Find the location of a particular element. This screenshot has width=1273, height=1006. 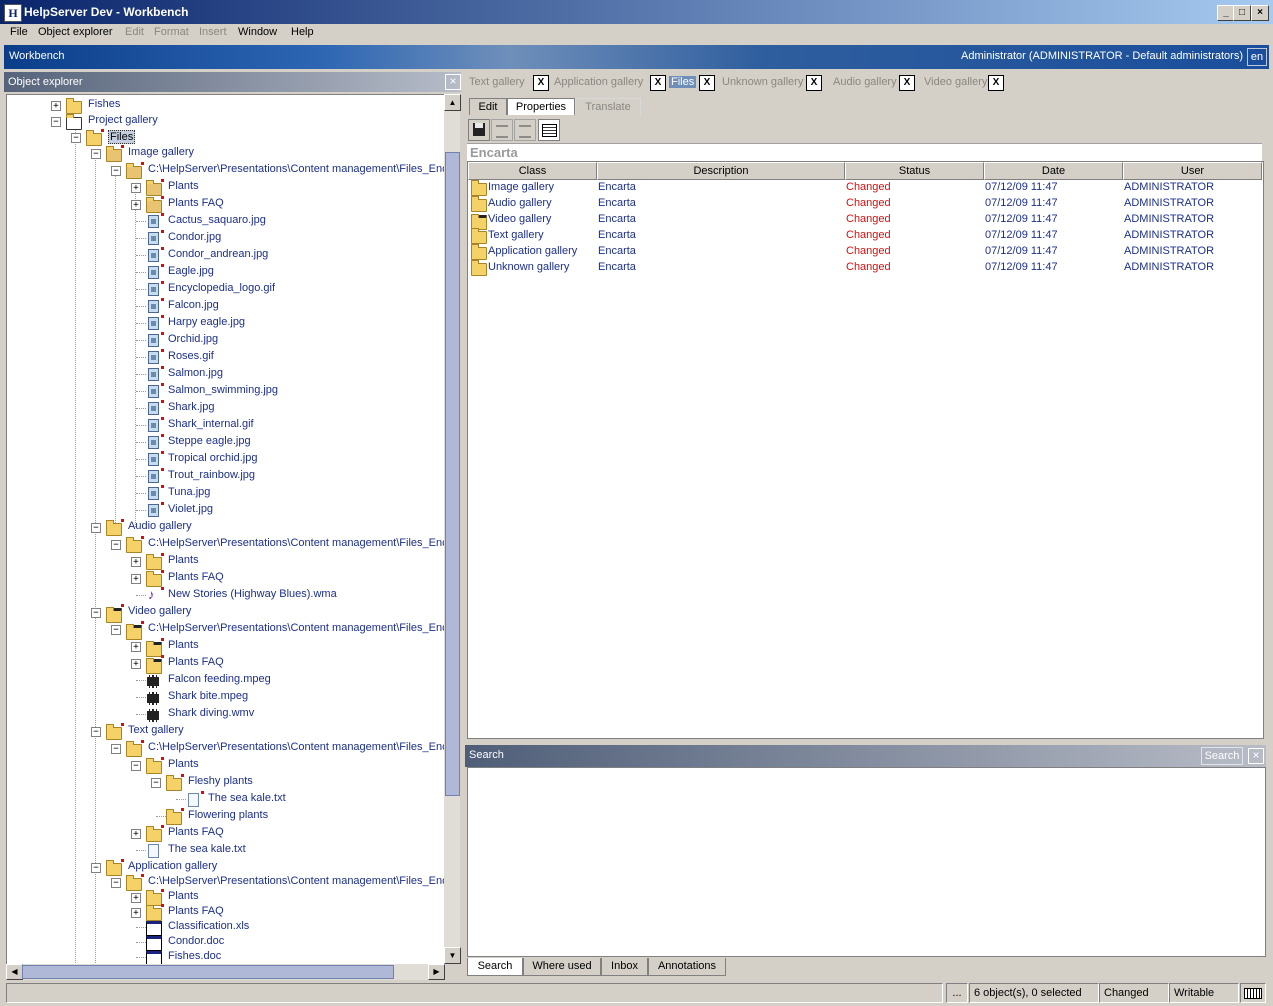

tree-node: − Application gallery is located at coordinates (226, 867).